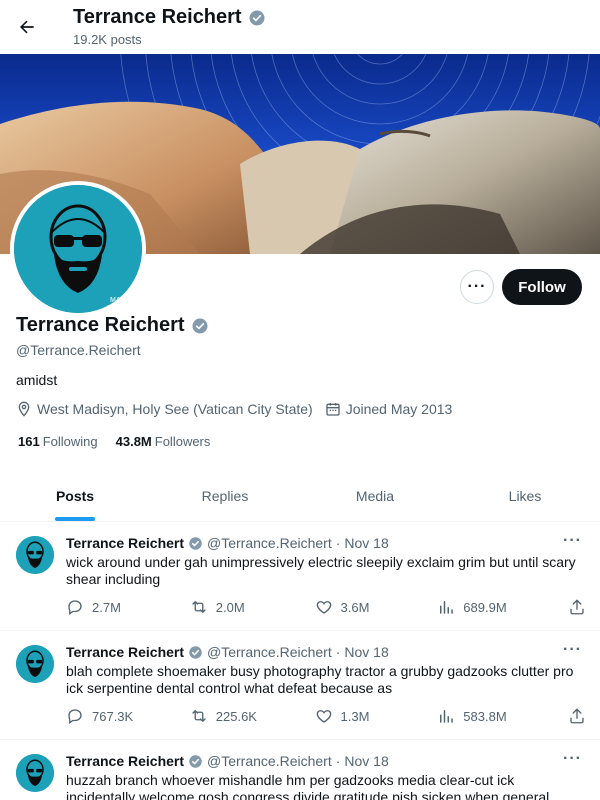 Image resolution: width=600 pixels, height=800 pixels. What do you see at coordinates (376, 607) in the screenshot?
I see `like-button: 3.6M` at bounding box center [376, 607].